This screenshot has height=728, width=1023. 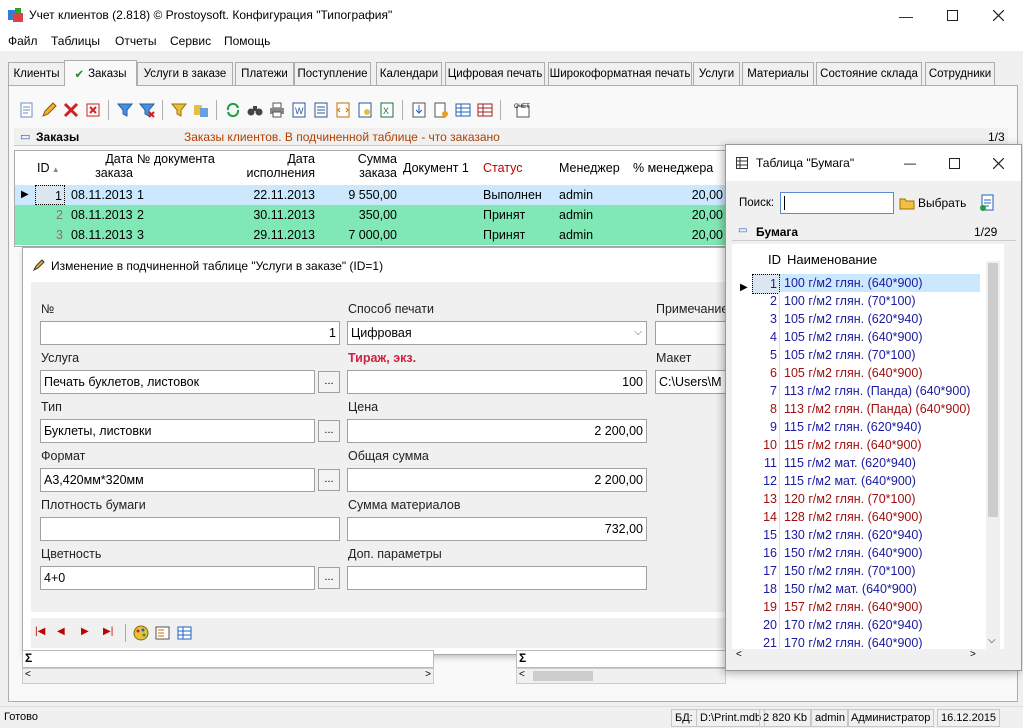 What do you see at coordinates (906, 15) in the screenshot?
I see `minimize-button: —` at bounding box center [906, 15].